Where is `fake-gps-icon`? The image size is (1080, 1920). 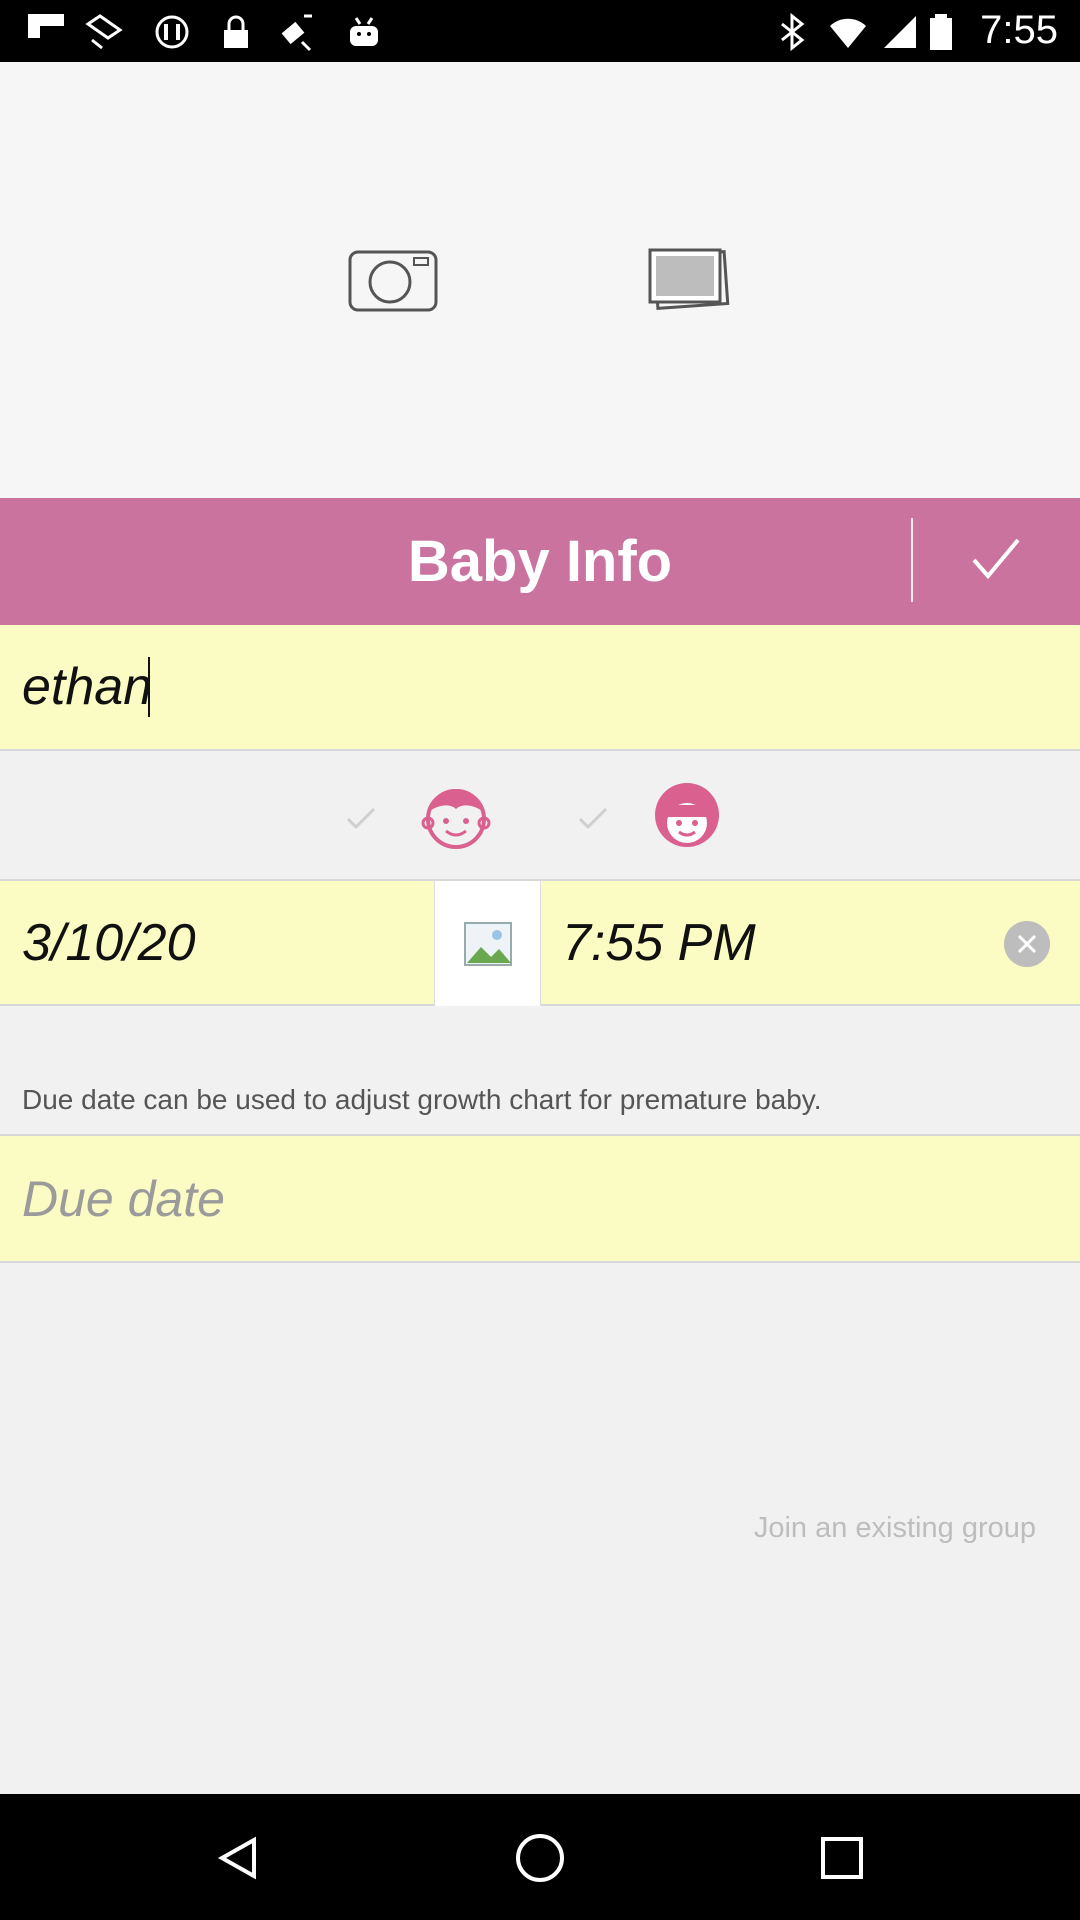
fake-gps-icon is located at coordinates (296, 33).